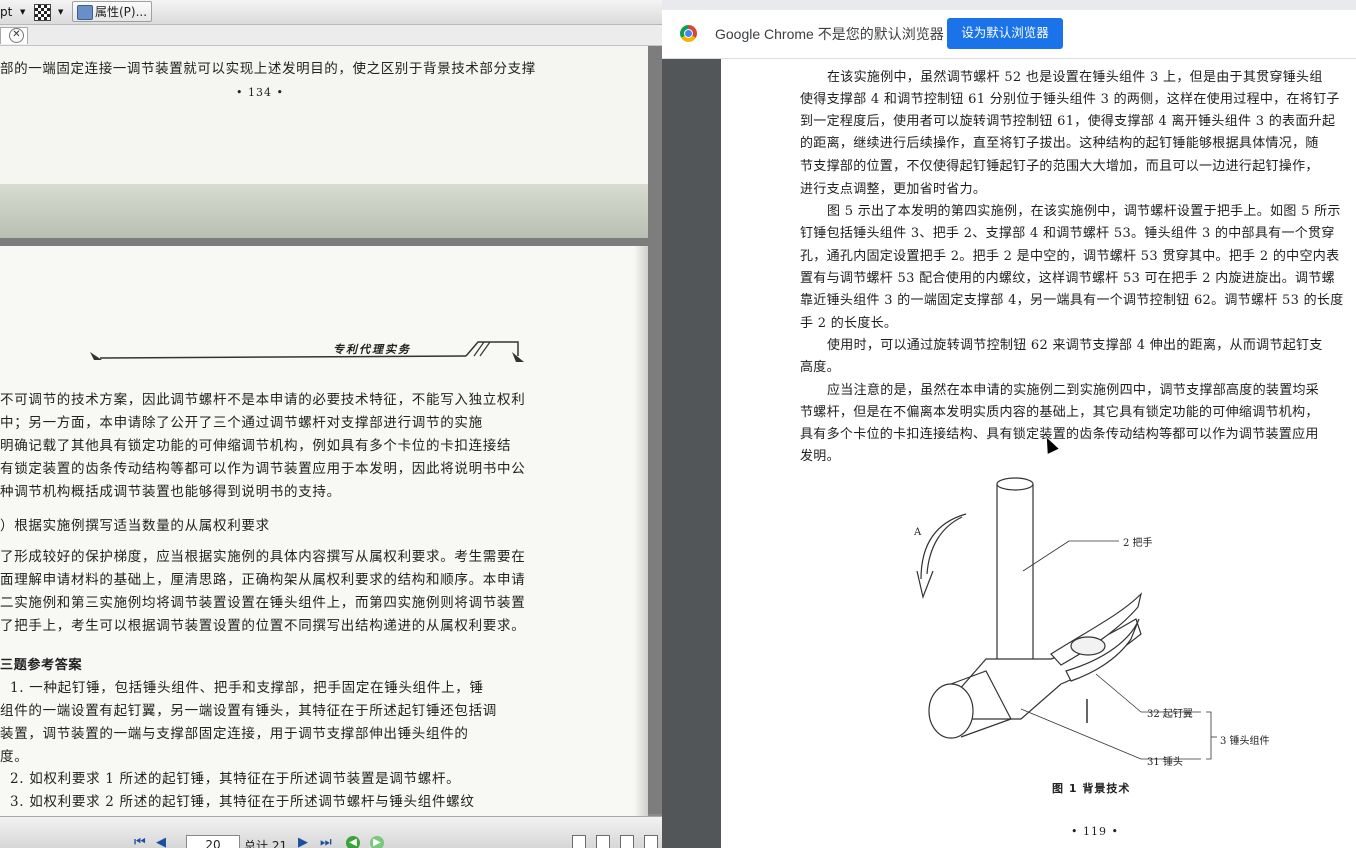 Image resolution: width=1356 pixels, height=848 pixels. I want to click on figure-label-claw: 32 起钉翼, so click(1170, 714).